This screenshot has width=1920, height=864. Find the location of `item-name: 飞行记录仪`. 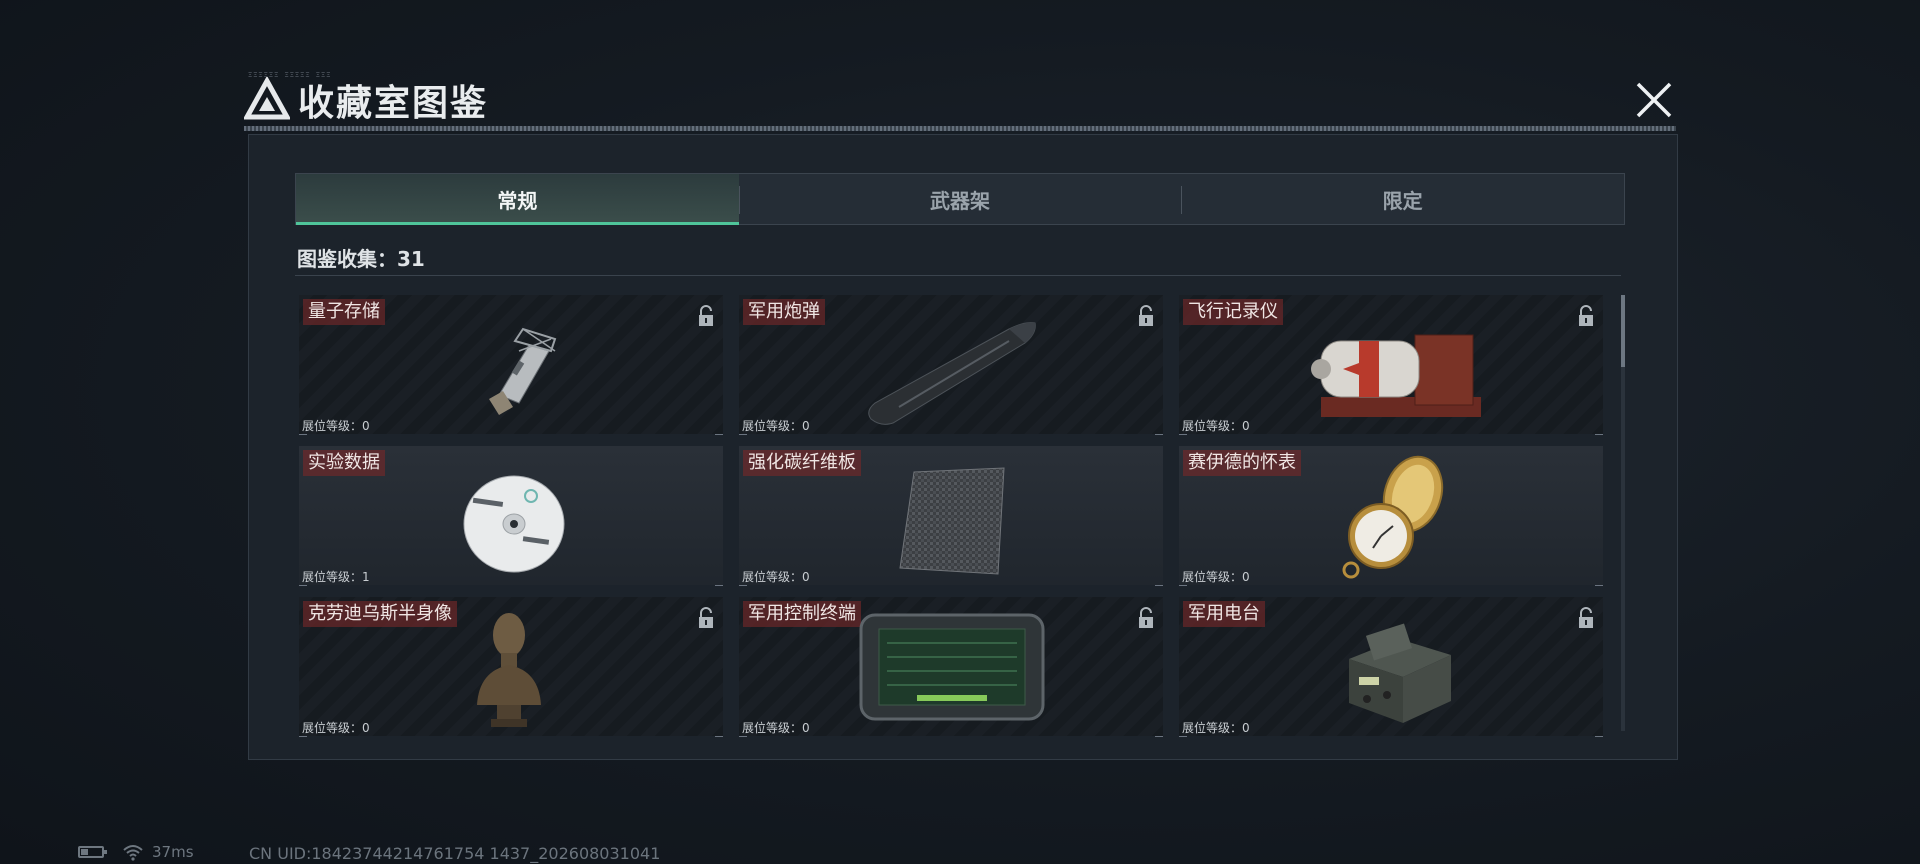

item-name: 飞行记录仪 is located at coordinates (1233, 312).